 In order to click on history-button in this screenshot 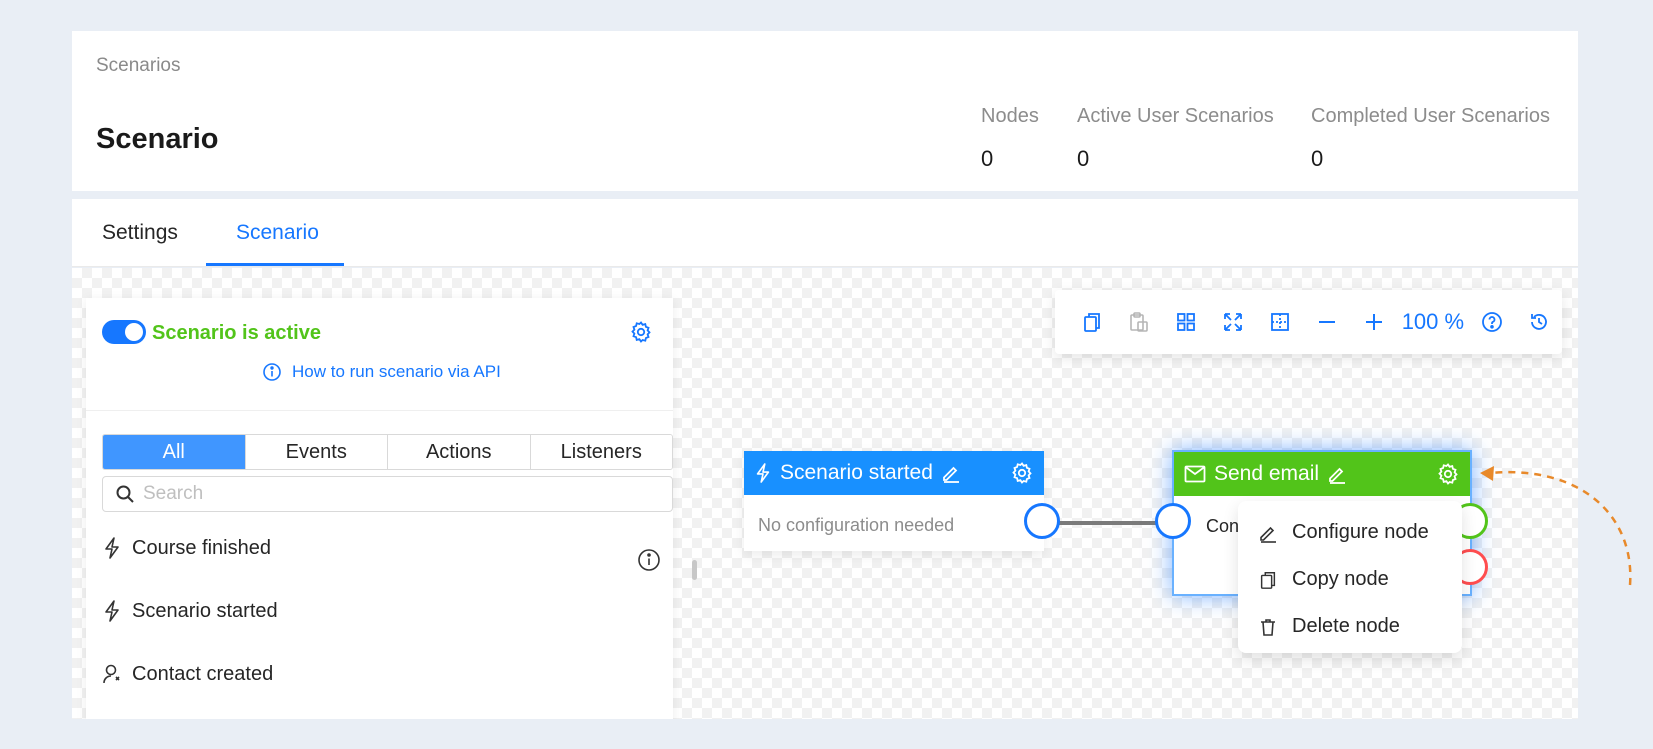, I will do `click(1538, 322)`.